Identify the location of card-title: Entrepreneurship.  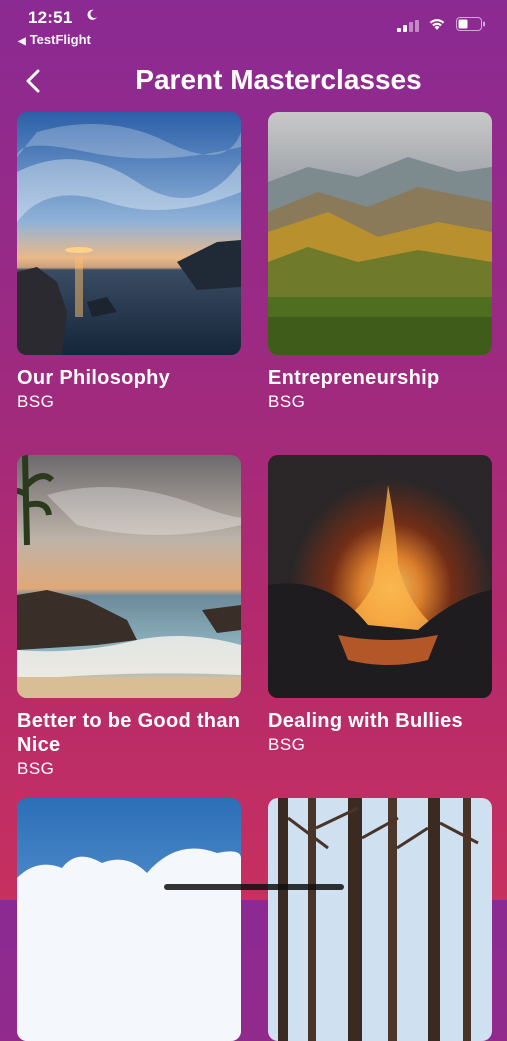
(354, 378).